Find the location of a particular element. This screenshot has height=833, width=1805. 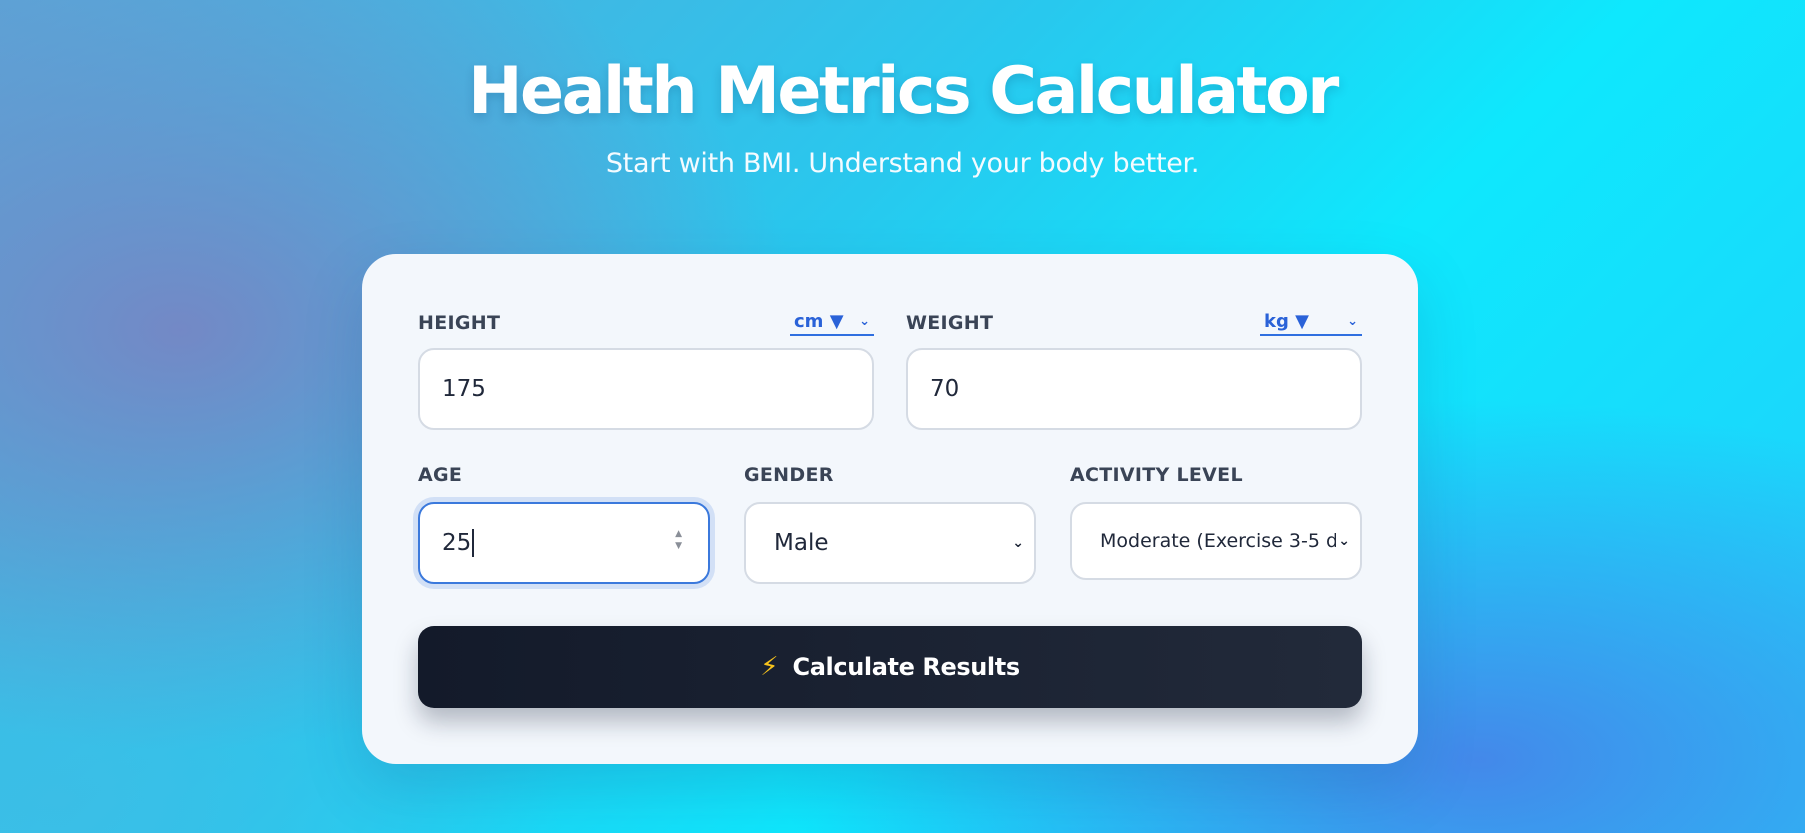

weight-unit-value: kg ▼ is located at coordinates (1286, 321).